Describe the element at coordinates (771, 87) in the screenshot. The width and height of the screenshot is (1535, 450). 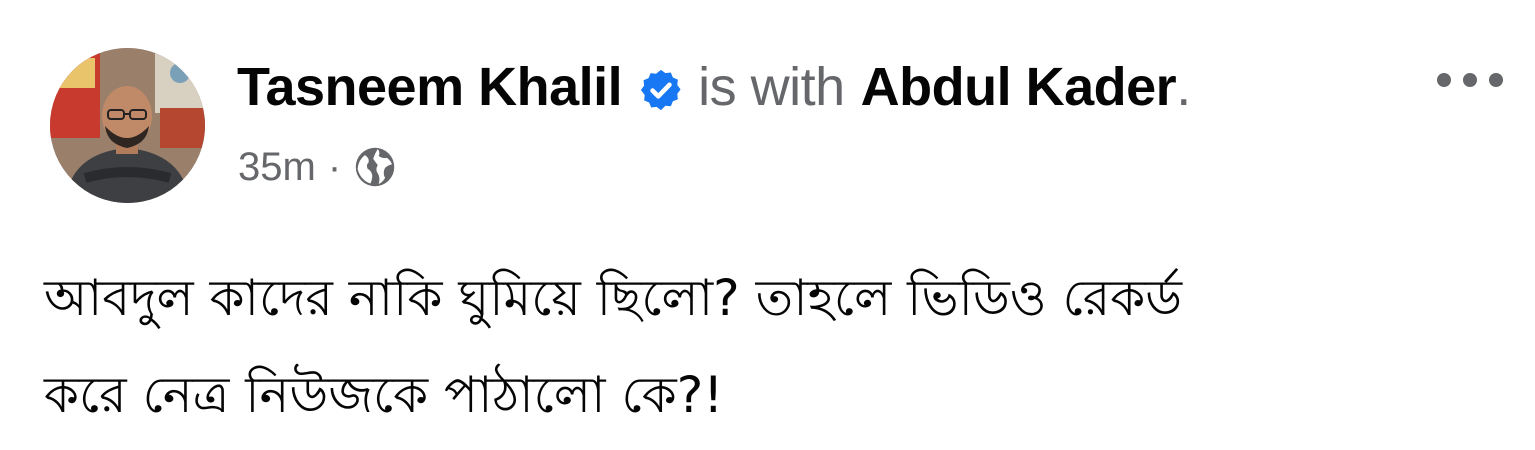
I see `with-text: is with` at that location.